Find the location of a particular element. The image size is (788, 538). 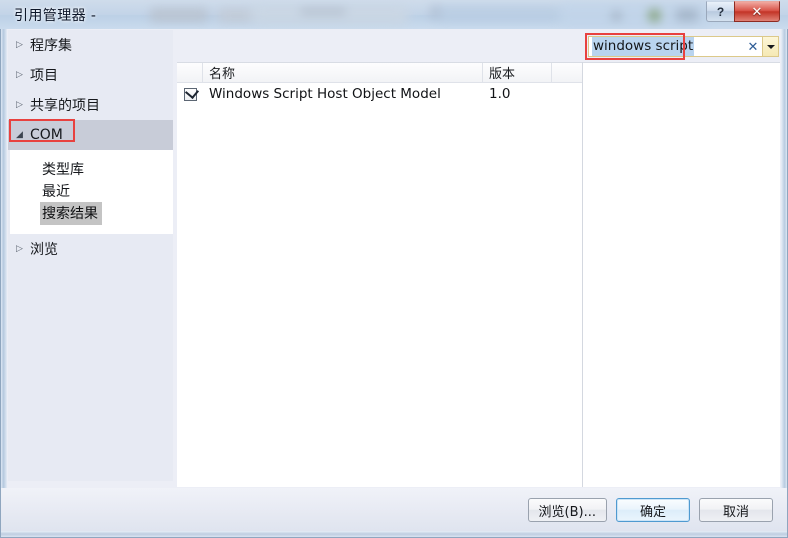

window-border-right is located at coordinates (784, 279).